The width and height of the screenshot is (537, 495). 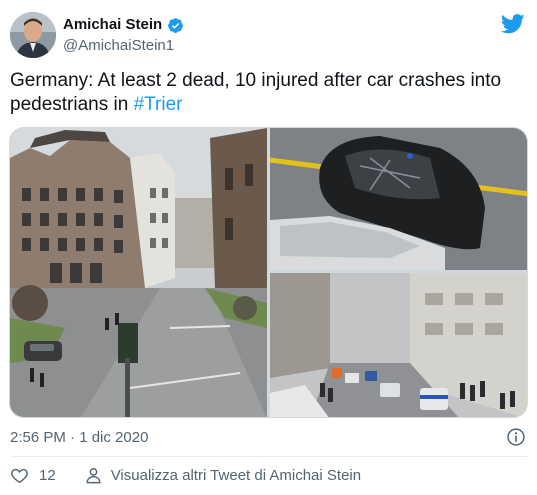 What do you see at coordinates (19, 476) in the screenshot?
I see `heart-icon` at bounding box center [19, 476].